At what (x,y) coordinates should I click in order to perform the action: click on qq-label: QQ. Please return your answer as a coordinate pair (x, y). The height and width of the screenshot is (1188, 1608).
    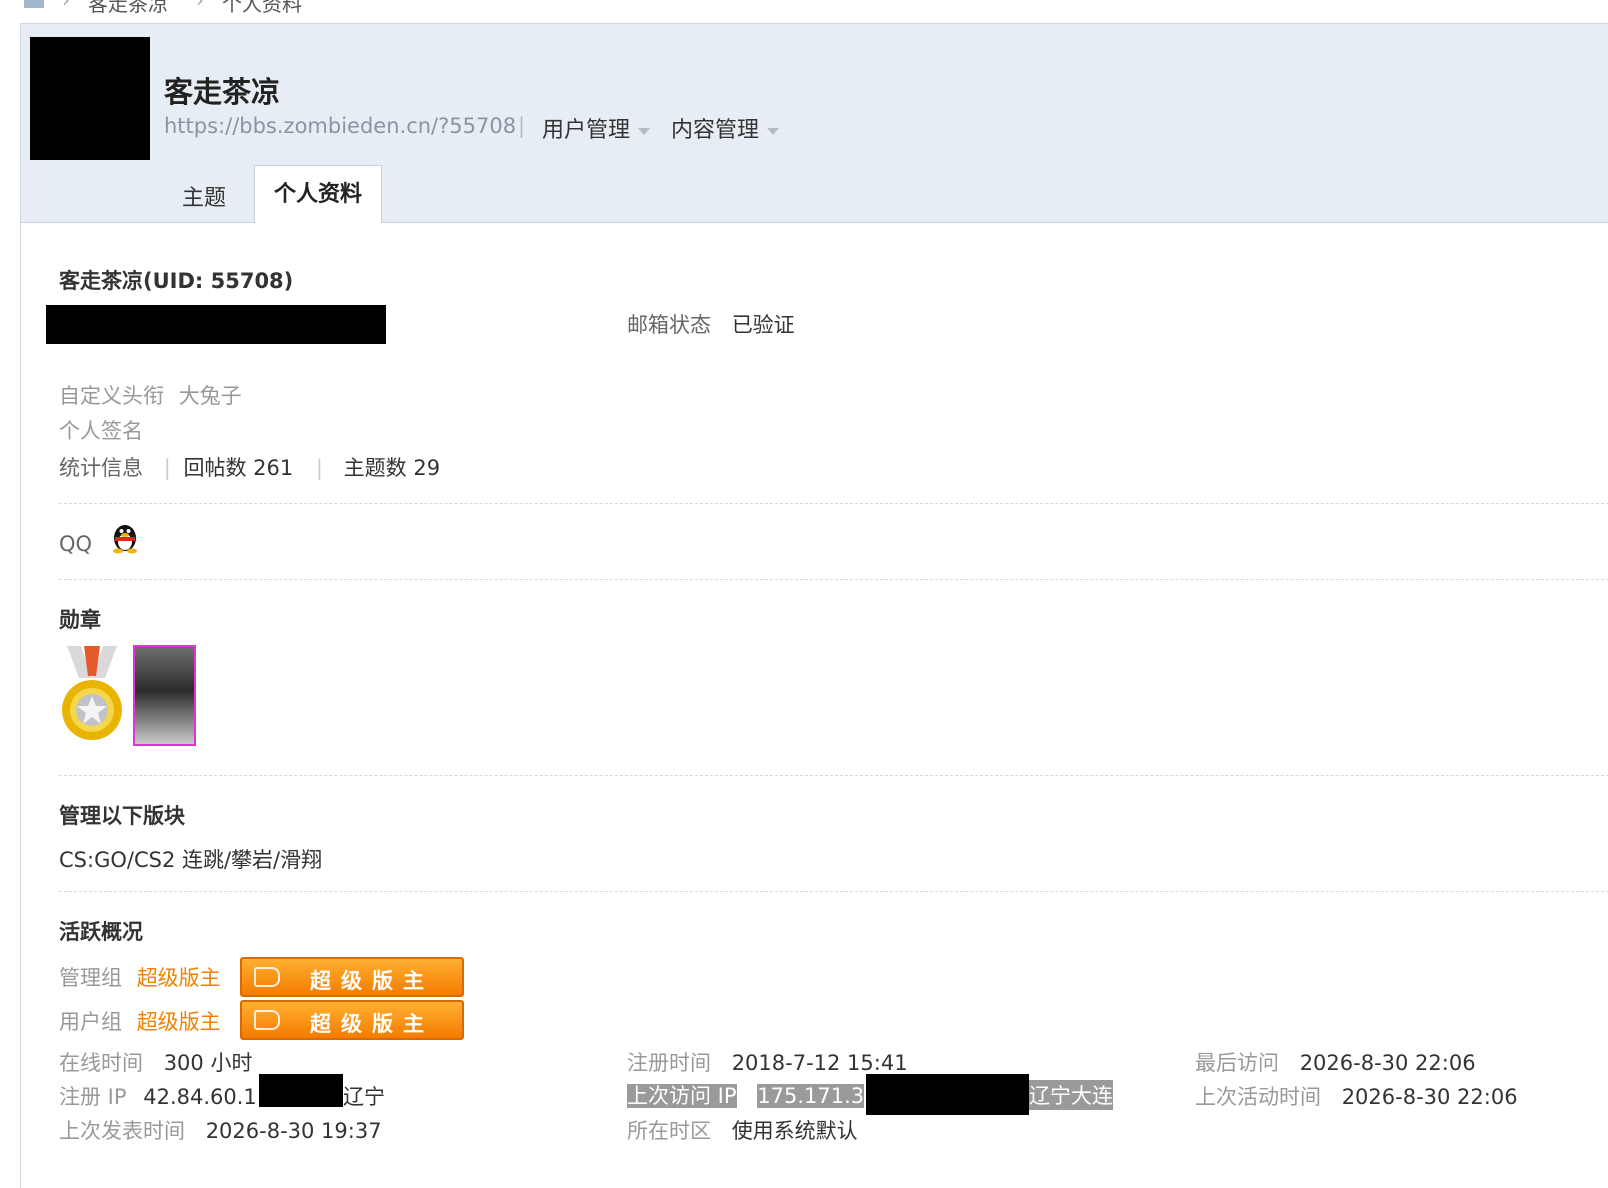
    Looking at the image, I should click on (76, 544).